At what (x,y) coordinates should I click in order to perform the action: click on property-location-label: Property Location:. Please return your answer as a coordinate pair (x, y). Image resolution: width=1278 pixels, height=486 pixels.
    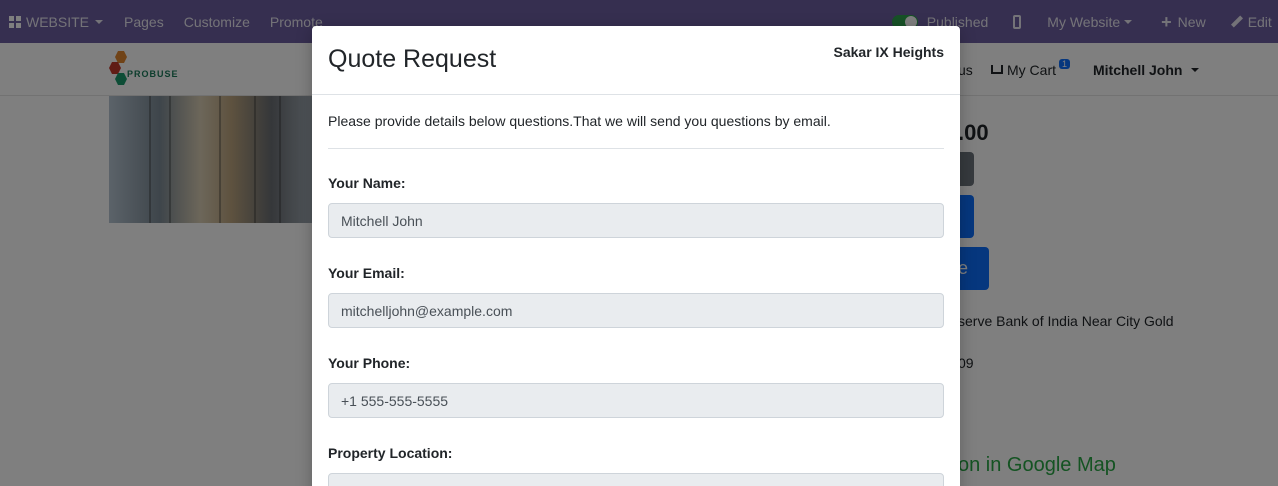
    Looking at the image, I should click on (390, 453).